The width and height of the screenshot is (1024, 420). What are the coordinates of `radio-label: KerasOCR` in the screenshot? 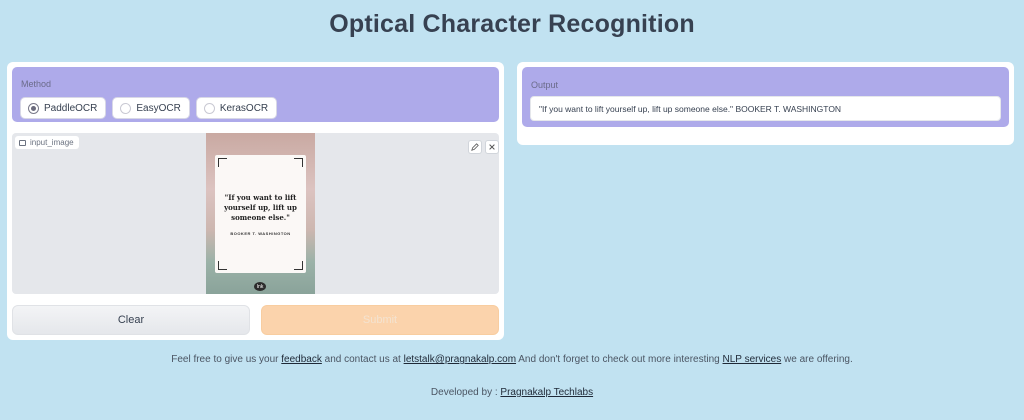 It's located at (244, 108).